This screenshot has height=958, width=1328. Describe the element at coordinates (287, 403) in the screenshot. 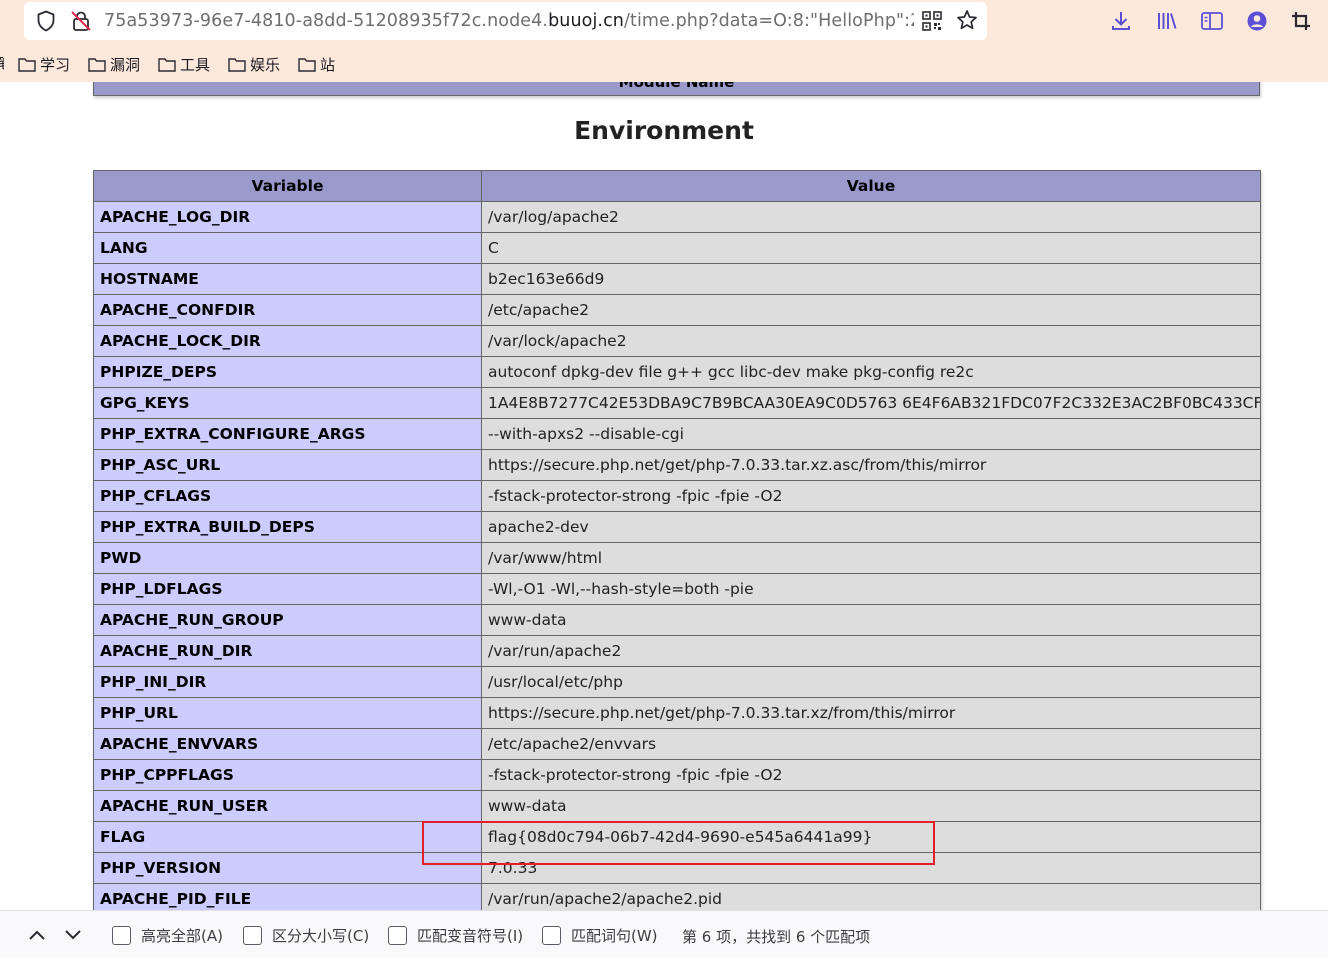

I see `variable-cell: GPG_KEYS` at that location.